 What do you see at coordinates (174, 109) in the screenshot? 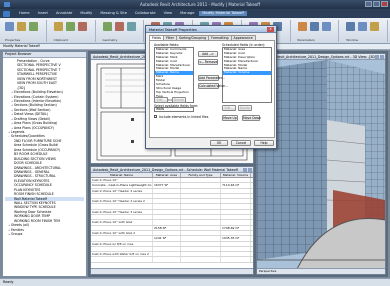
I see `select-from-dropdown: Walls` at bounding box center [174, 109].